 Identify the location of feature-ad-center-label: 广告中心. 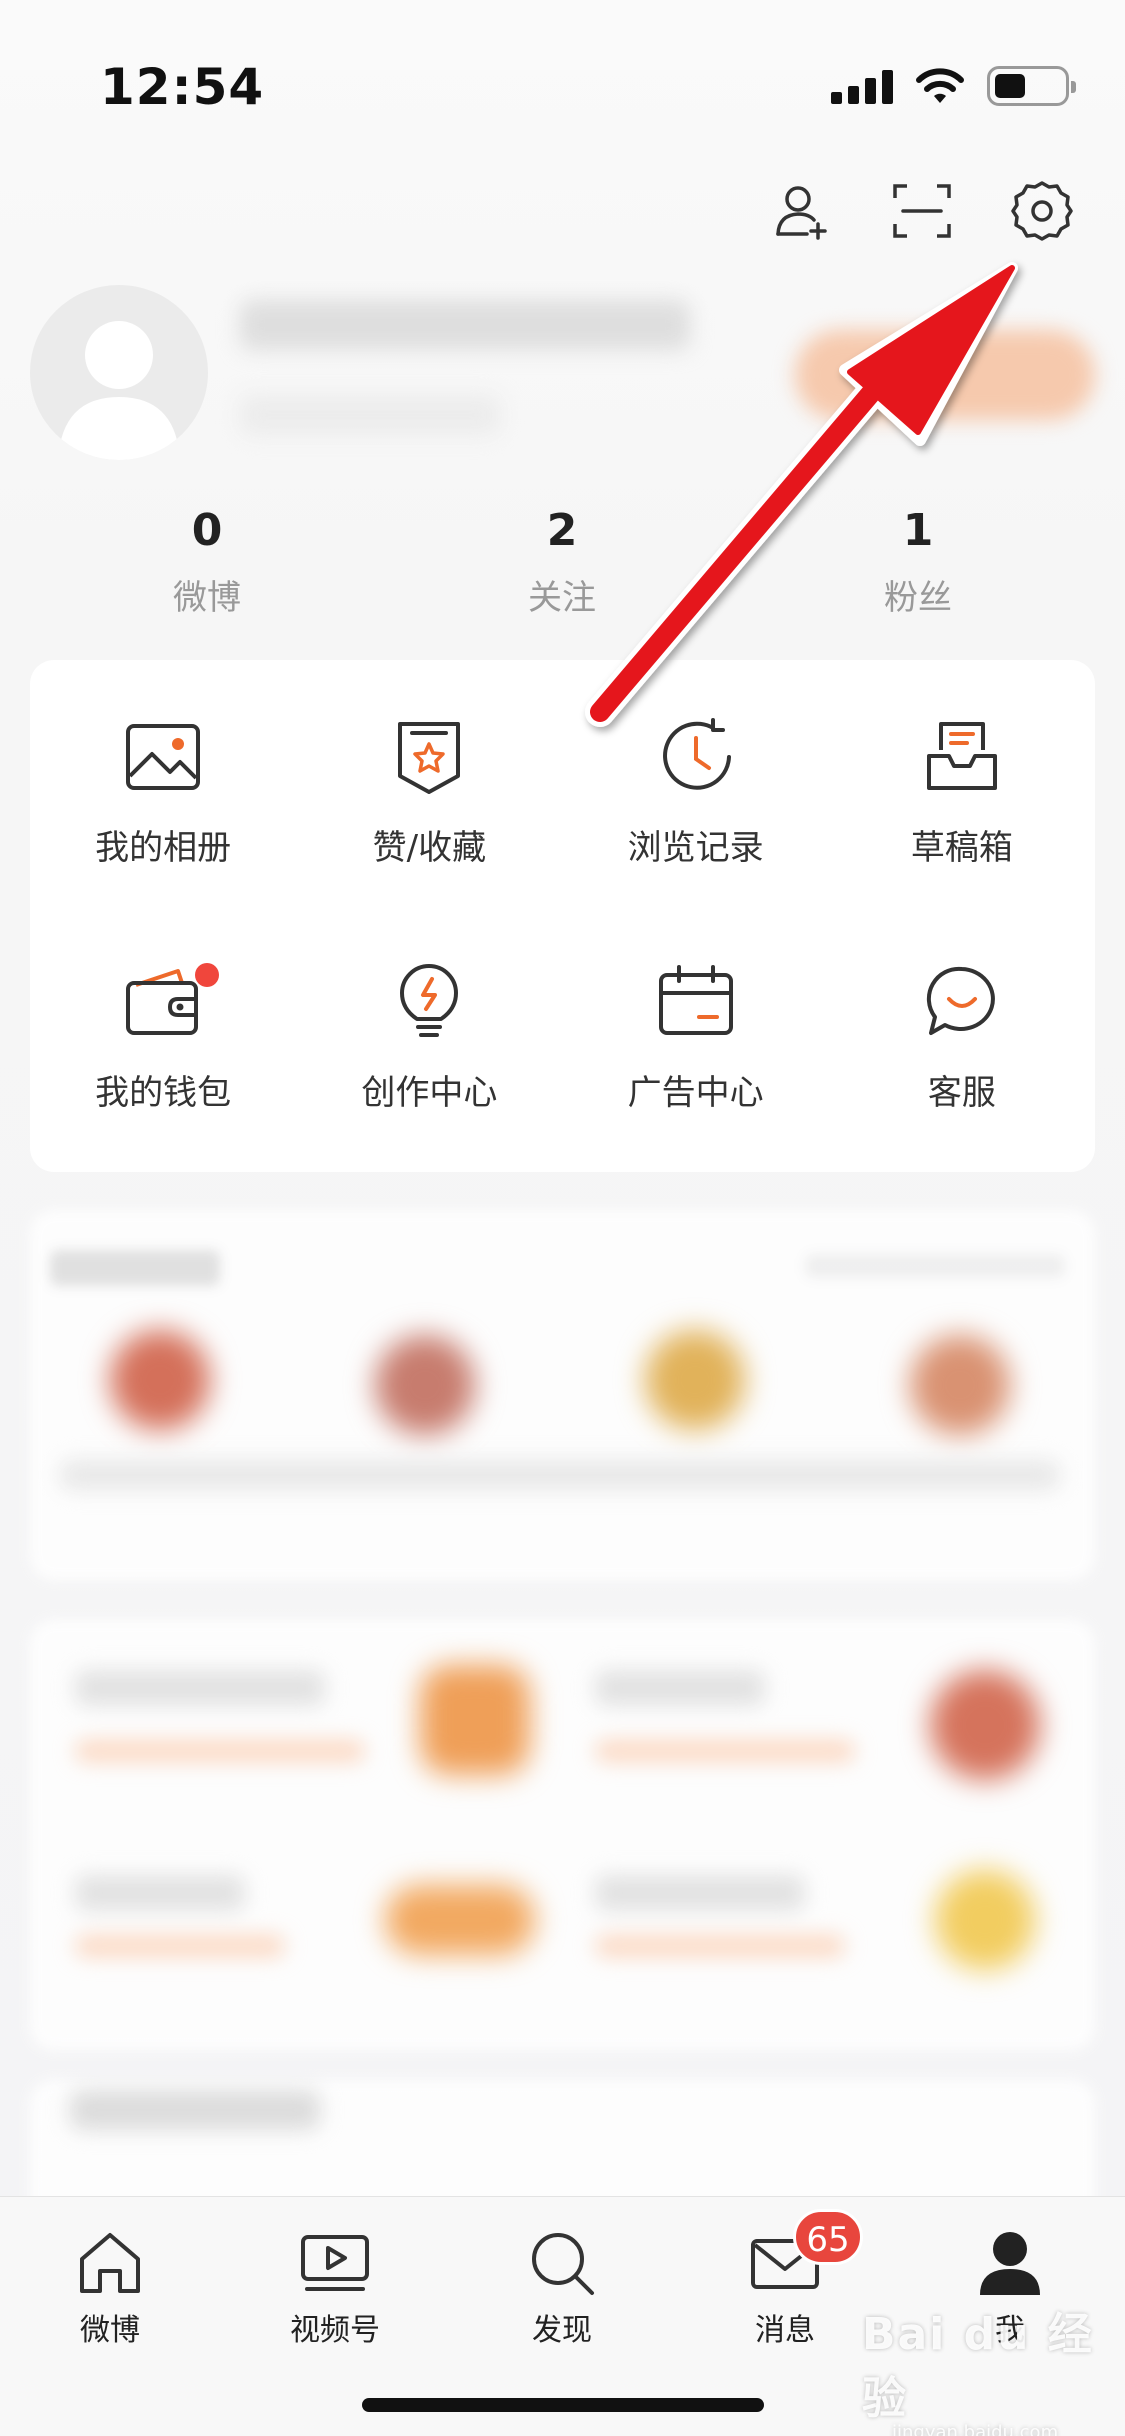
(695, 1093).